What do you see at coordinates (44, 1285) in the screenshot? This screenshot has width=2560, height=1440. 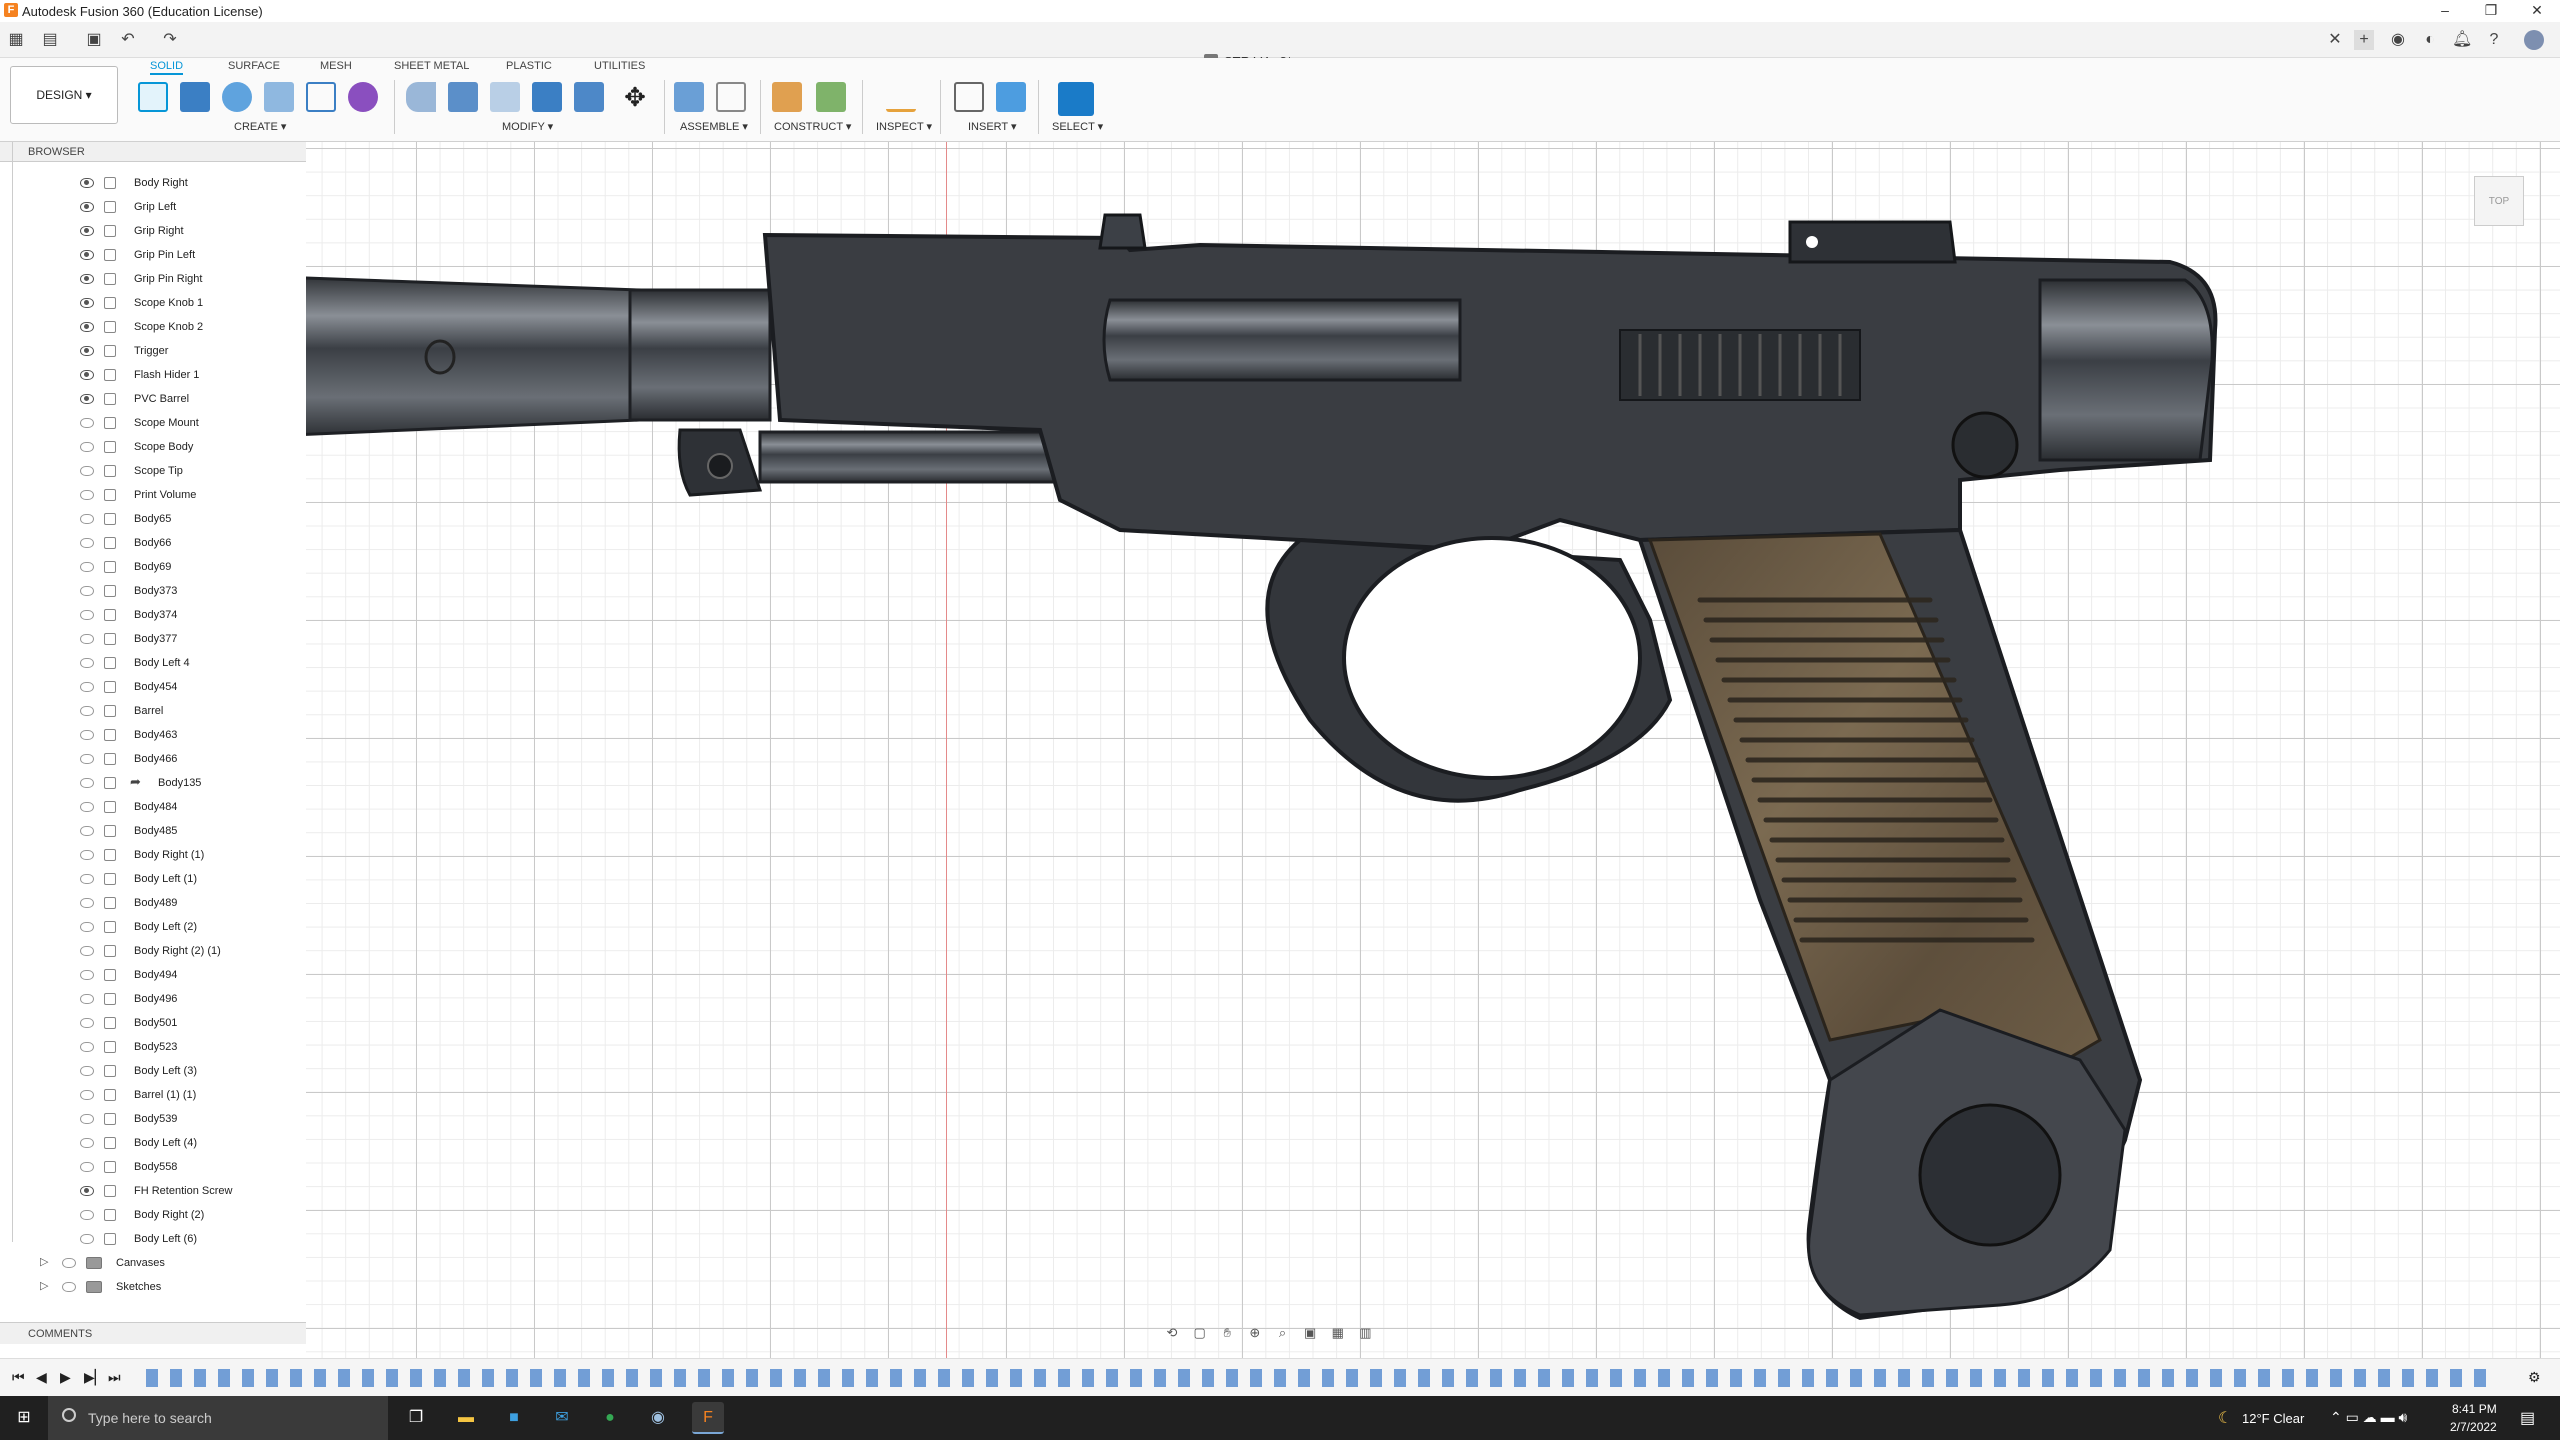 I see `expand-triangle-icon: ▷` at bounding box center [44, 1285].